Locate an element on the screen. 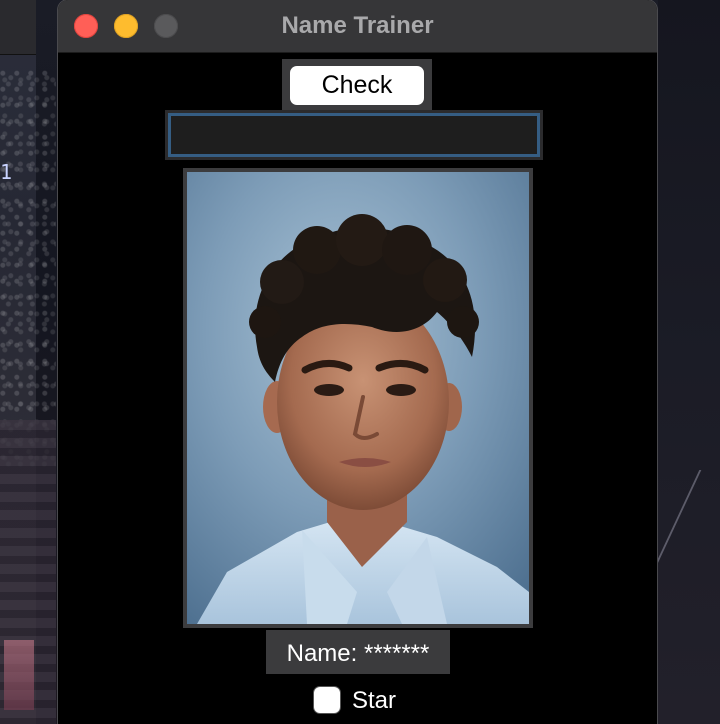  editor-line-number: 1 is located at coordinates (6, 172).